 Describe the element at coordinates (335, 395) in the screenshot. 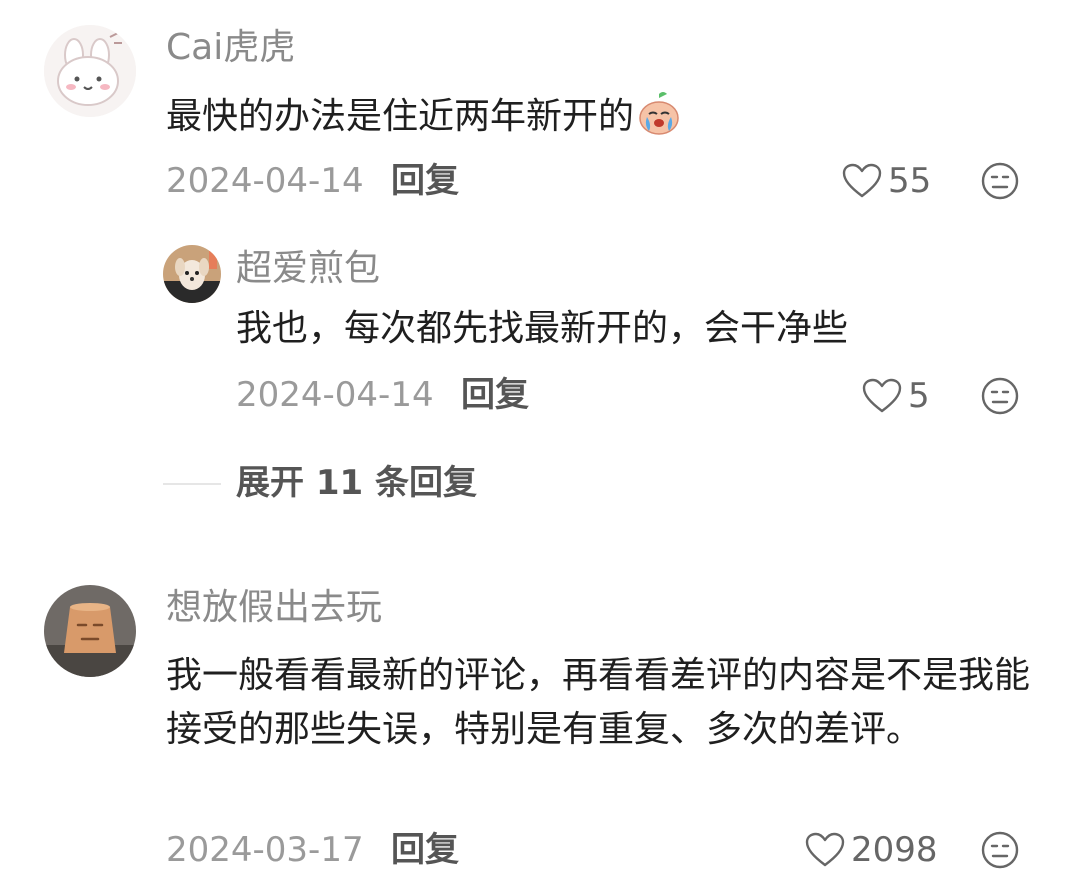

I see `reply-date: 2024-04-14` at that location.